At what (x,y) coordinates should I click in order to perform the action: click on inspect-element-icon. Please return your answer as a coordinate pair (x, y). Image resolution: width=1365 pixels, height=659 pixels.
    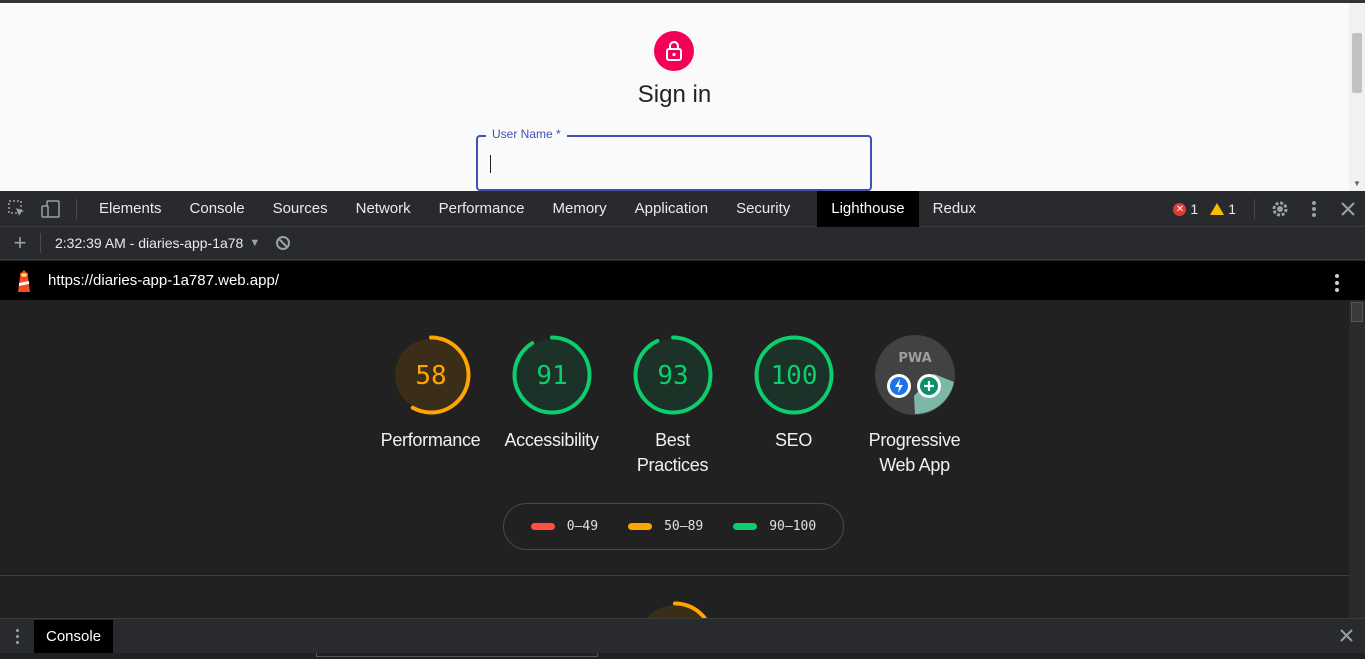
    Looking at the image, I should click on (17, 209).